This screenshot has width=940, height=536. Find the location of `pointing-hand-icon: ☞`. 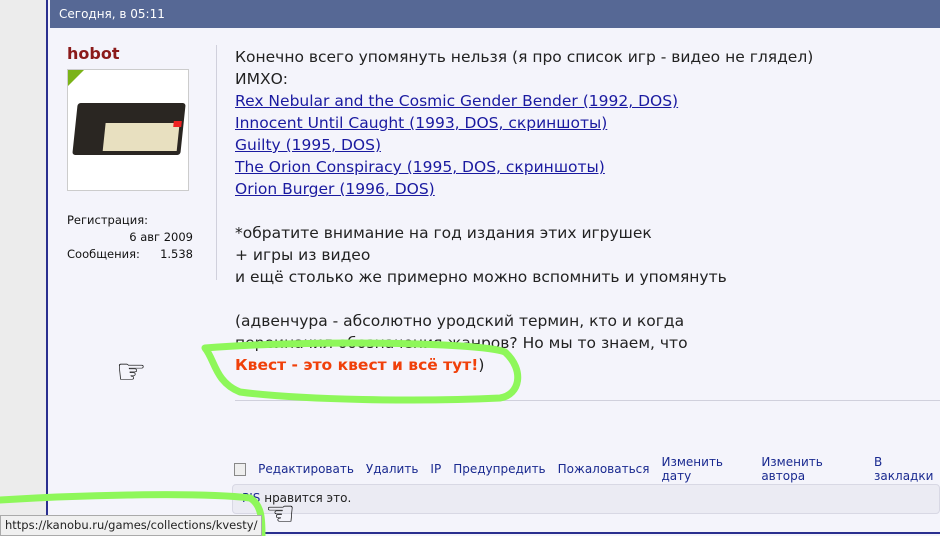

pointing-hand-icon: ☞ is located at coordinates (131, 372).